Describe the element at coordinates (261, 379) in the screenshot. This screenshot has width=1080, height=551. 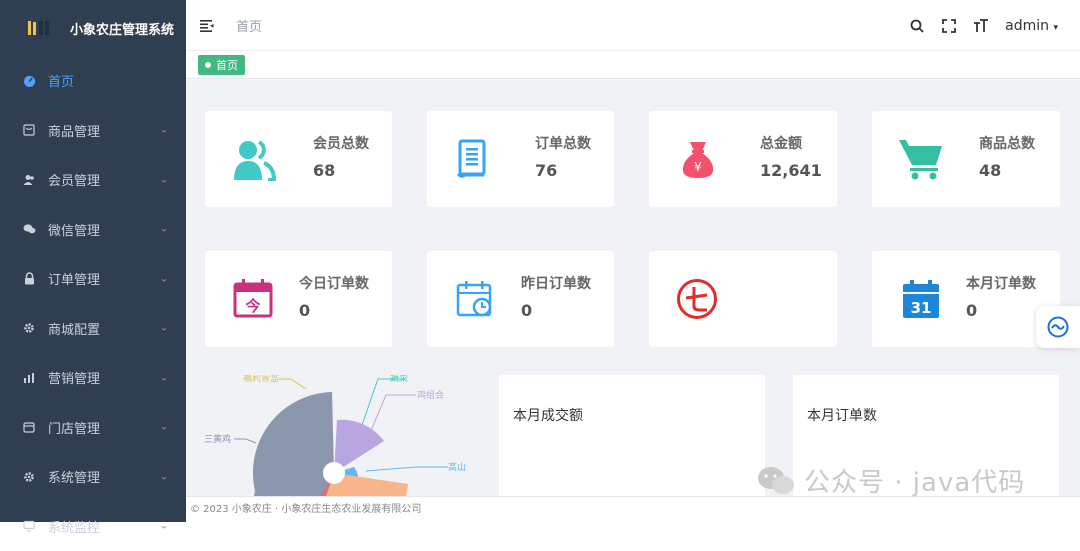
I see `pie-label: 福利盲盒` at that location.